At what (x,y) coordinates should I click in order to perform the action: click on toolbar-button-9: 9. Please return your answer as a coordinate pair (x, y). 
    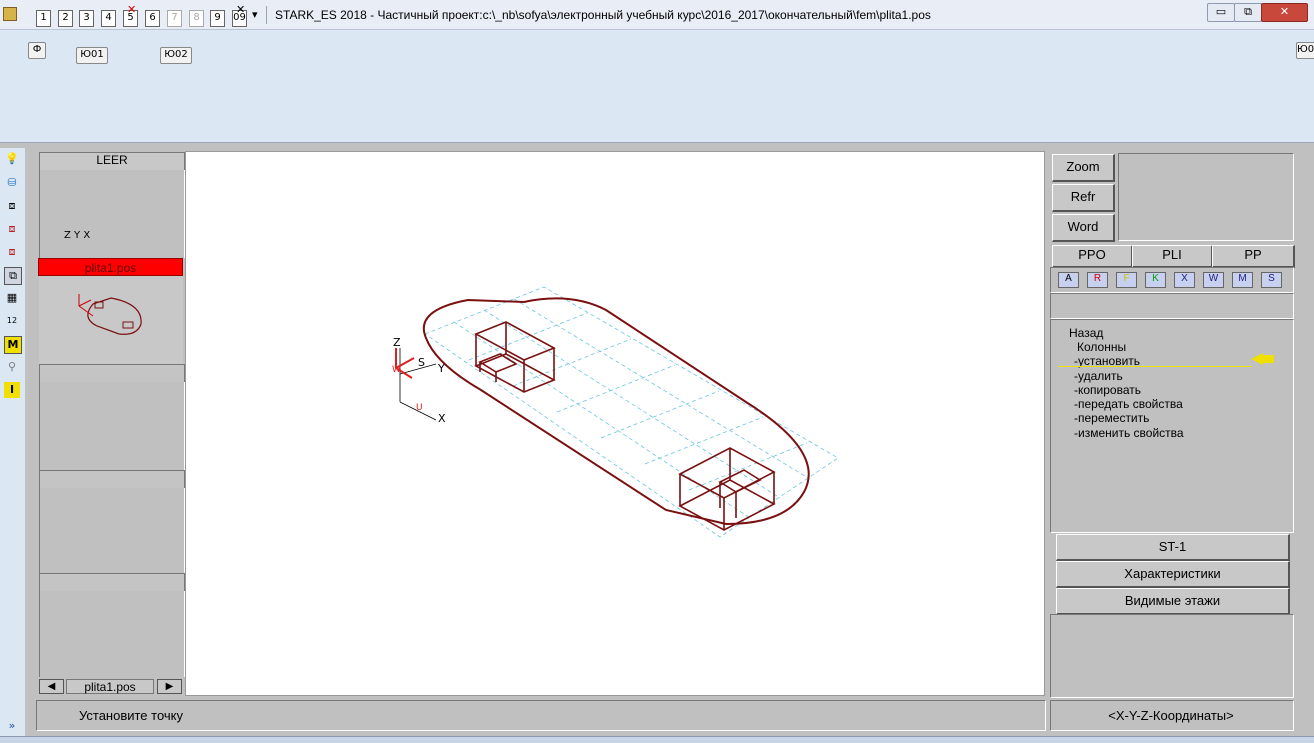
    Looking at the image, I should click on (217, 16).